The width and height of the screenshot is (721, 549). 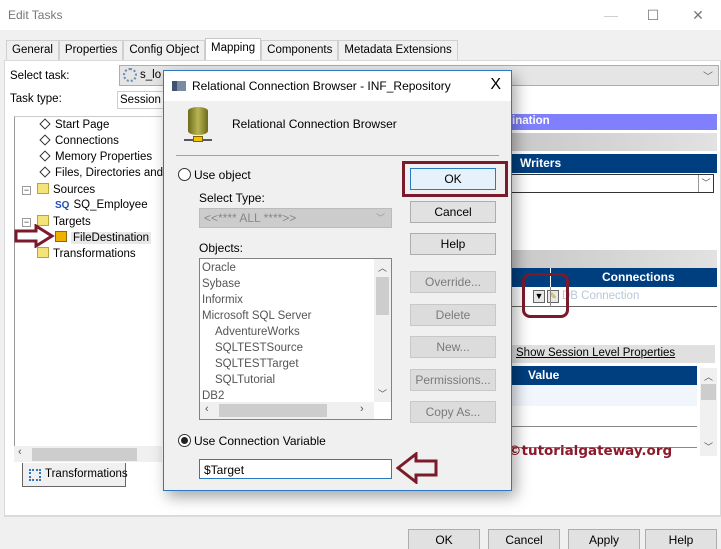 I want to click on tab-config-object: Config Object, so click(x=164, y=50).